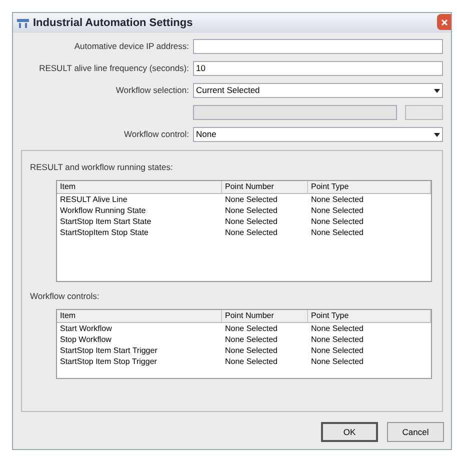  Describe the element at coordinates (151, 90) in the screenshot. I see `field-label: Workflow selection:` at that location.